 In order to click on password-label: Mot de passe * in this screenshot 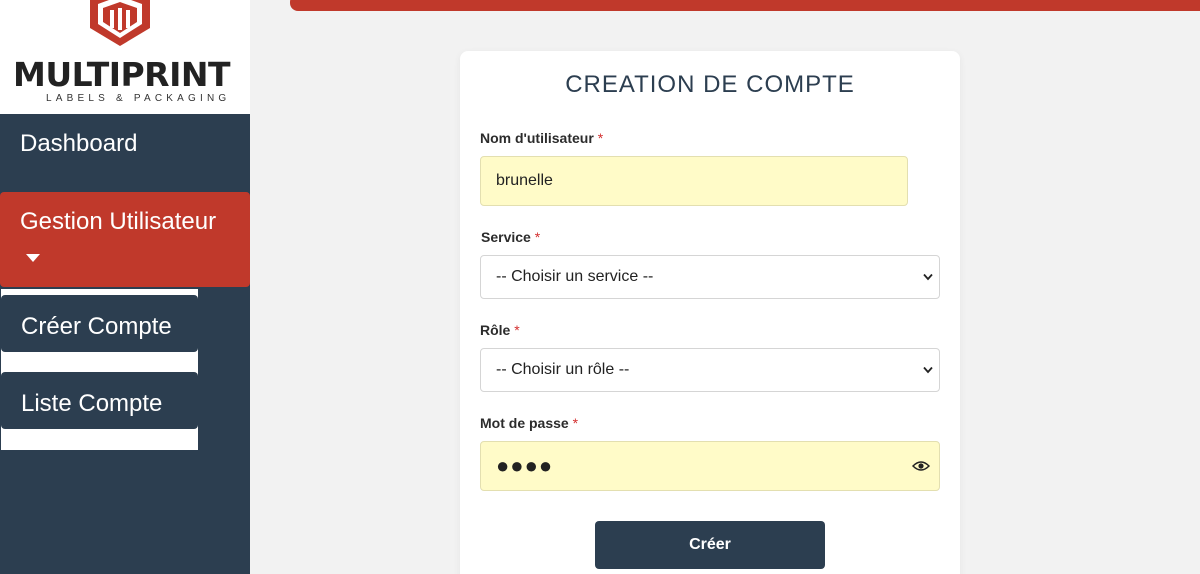, I will do `click(529, 423)`.